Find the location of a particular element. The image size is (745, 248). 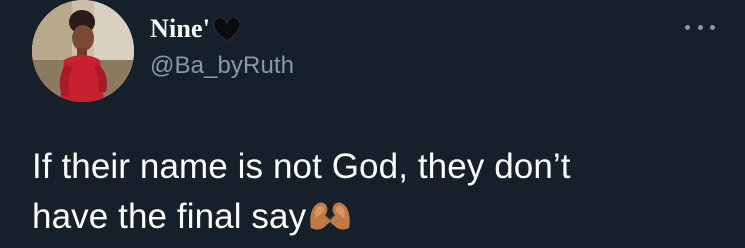

display-name-row: Nine' is located at coordinates (196, 29).